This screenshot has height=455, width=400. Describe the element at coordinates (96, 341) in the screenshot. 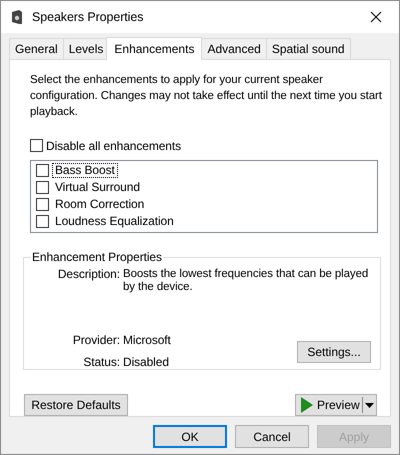

I see `field-label: Provider:` at that location.